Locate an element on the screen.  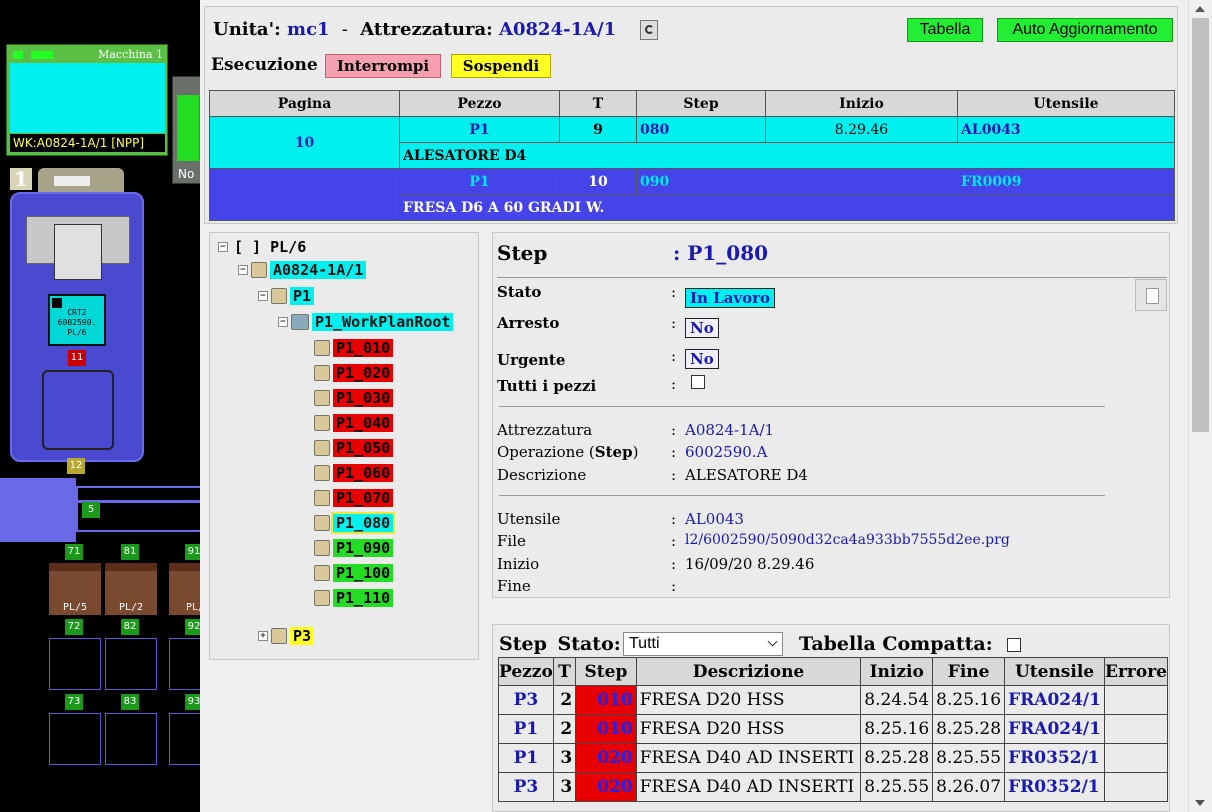
tree-node-step: P1_040 is located at coordinates (354, 423).